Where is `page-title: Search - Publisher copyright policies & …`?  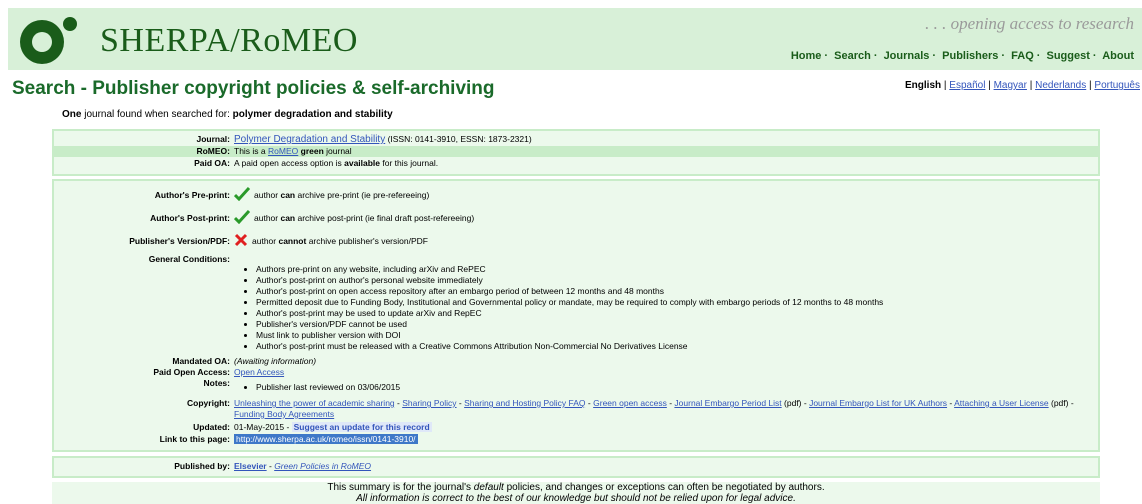
page-title: Search - Publisher copyright policies & … is located at coordinates (253, 88).